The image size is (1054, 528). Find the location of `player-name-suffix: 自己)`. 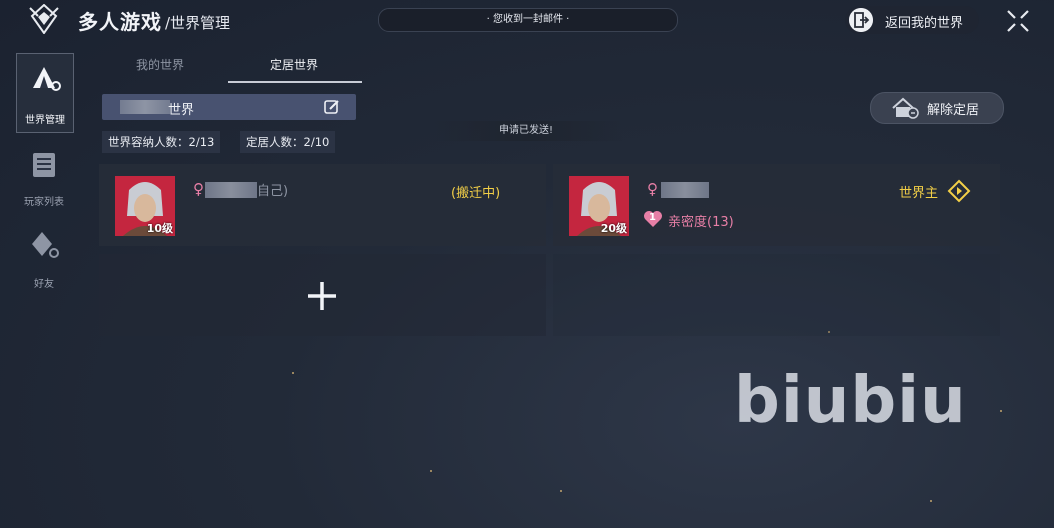

player-name-suffix: 自己) is located at coordinates (273, 191).